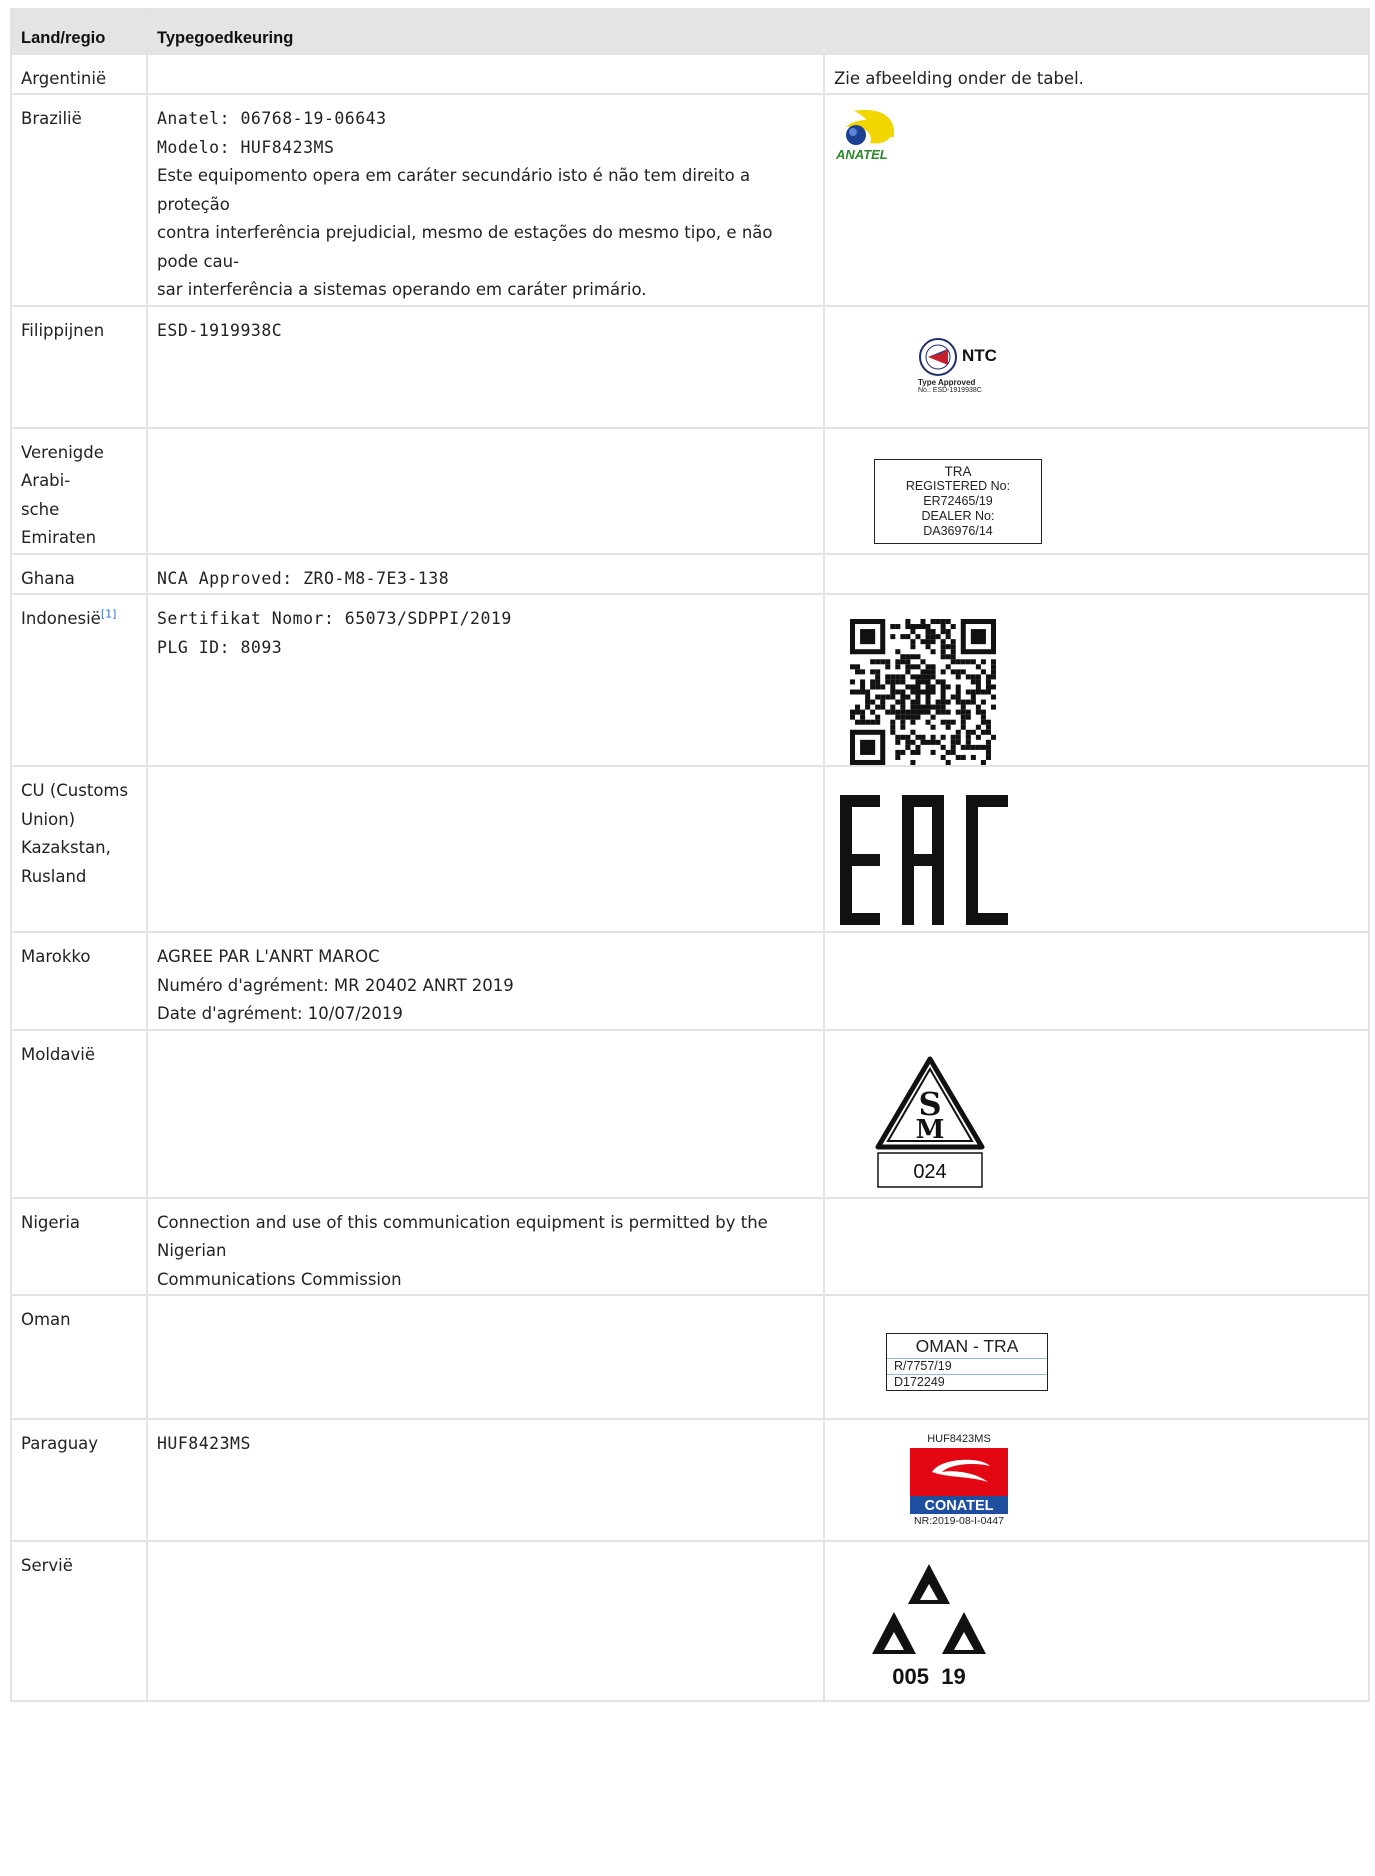  Describe the element at coordinates (66, 847) in the screenshot. I see `country-line: Kazakstan,` at that location.